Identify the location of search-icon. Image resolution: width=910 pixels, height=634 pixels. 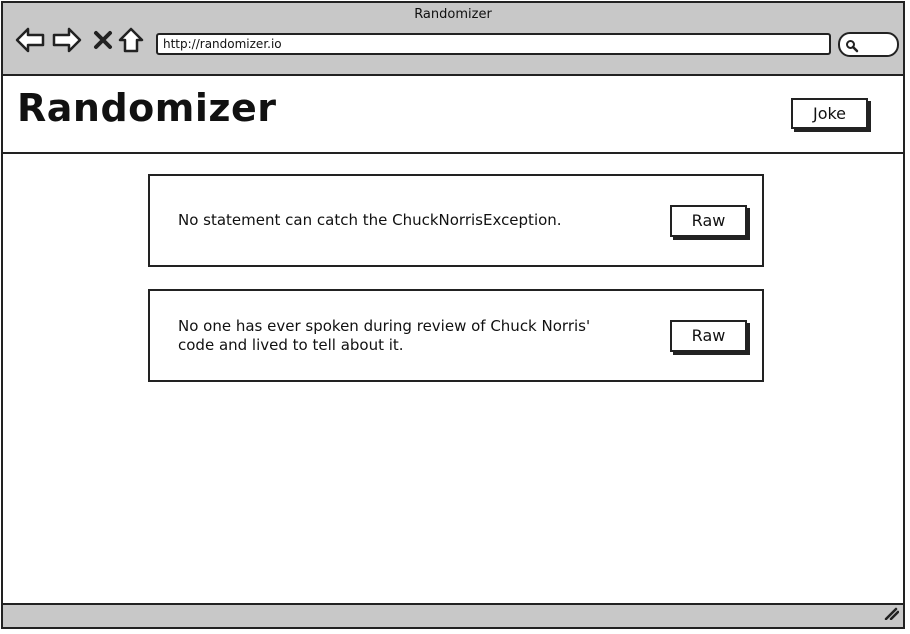
(852, 47).